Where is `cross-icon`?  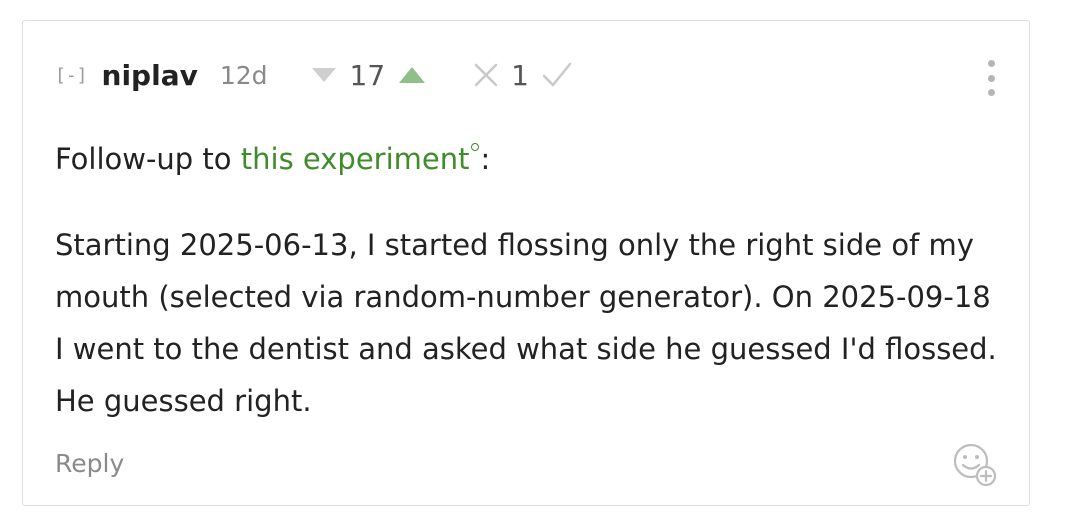
cross-icon is located at coordinates (486, 75).